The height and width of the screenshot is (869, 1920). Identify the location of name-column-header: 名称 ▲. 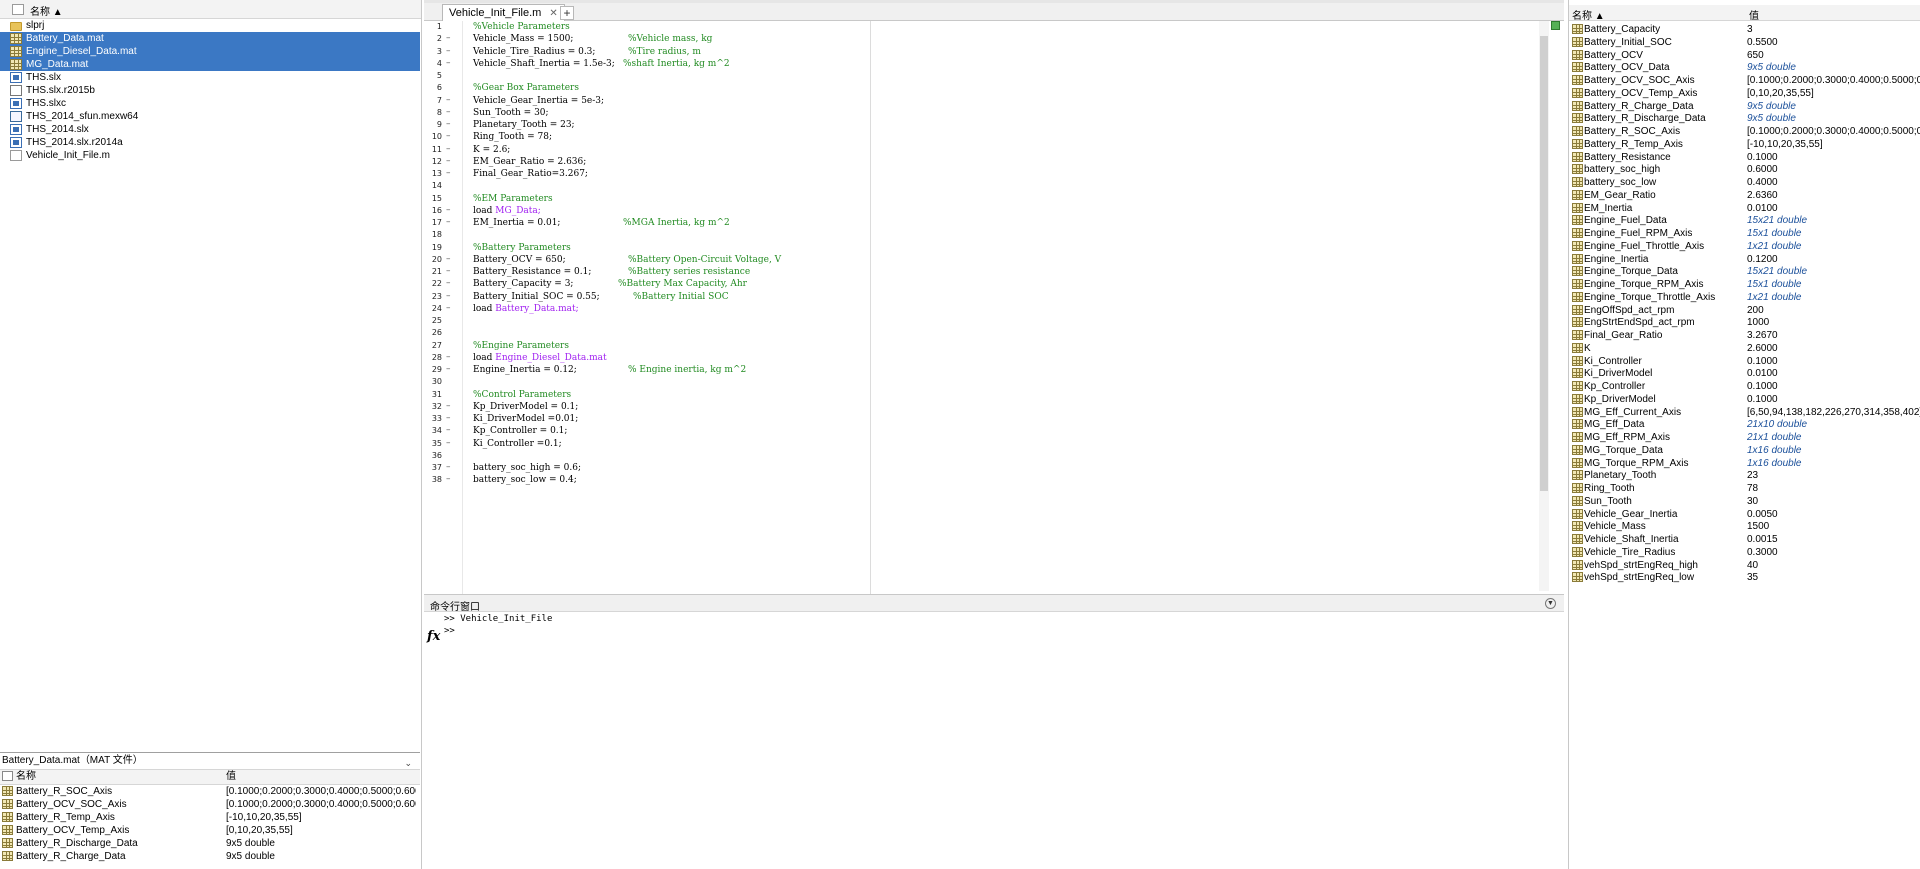
(46, 10).